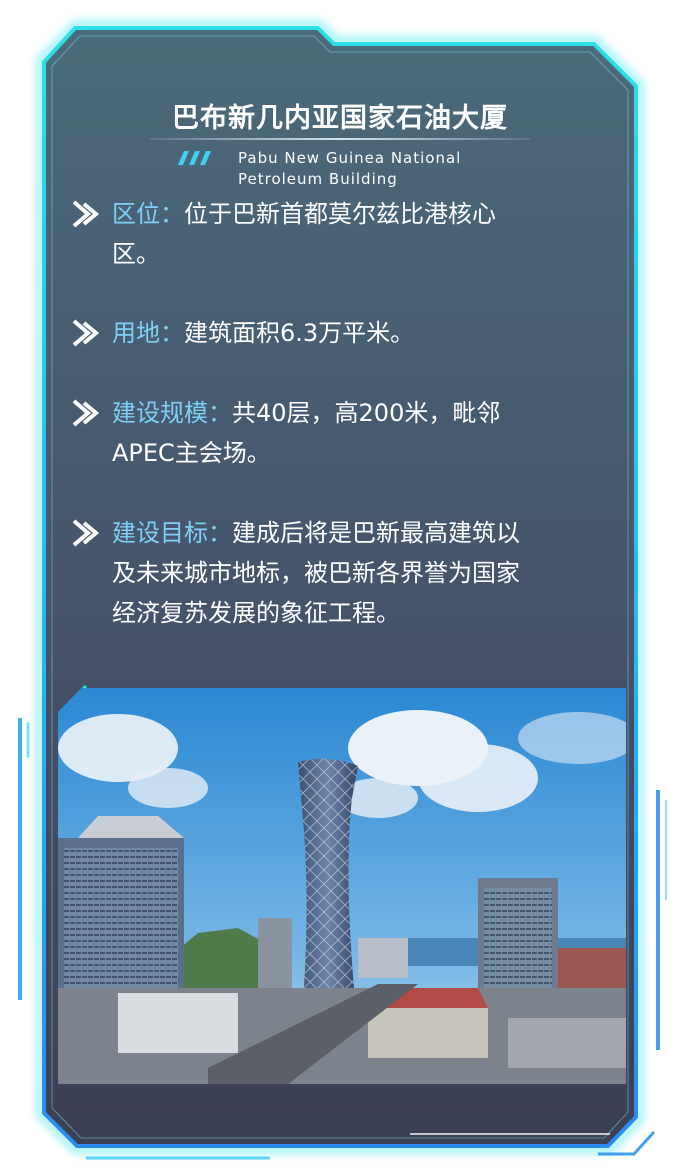  Describe the element at coordinates (318, 179) in the screenshot. I see `subtitle-line-2: Petroleum Building` at that location.